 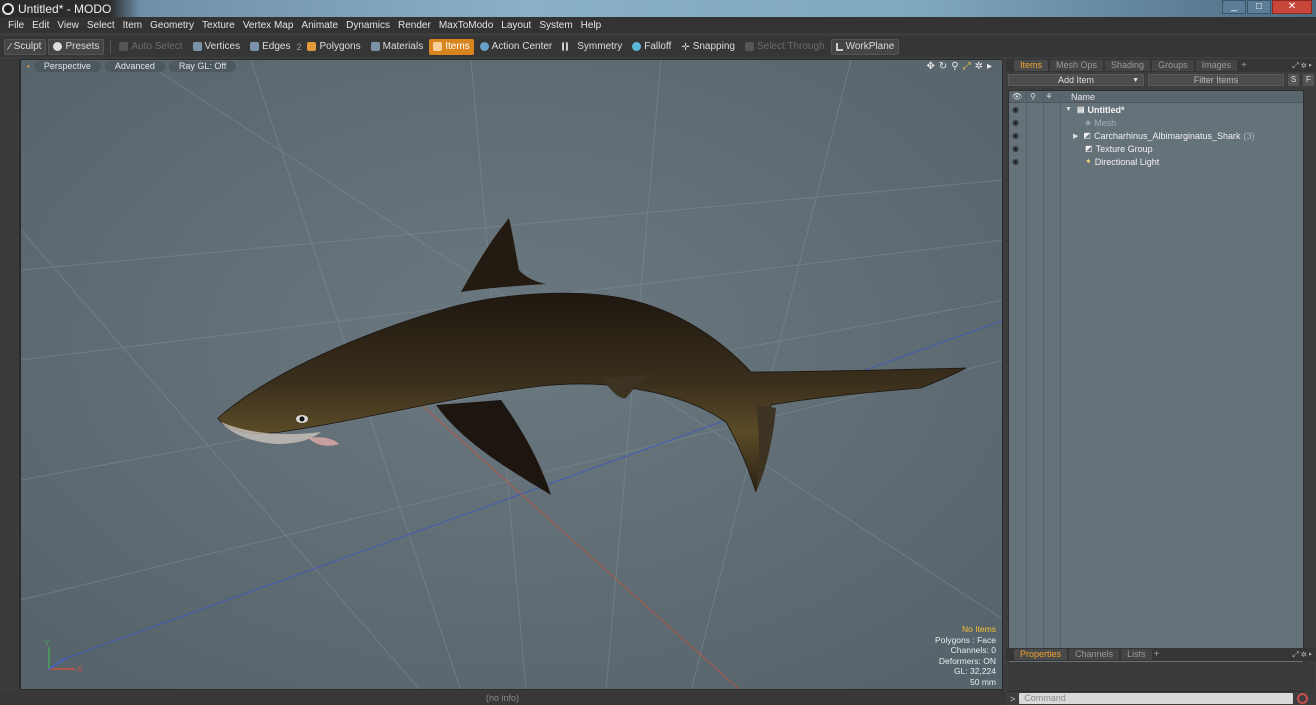 What do you see at coordinates (1156, 148) in the screenshot?
I see `list-item: ◉ ◩ Texture Group` at bounding box center [1156, 148].